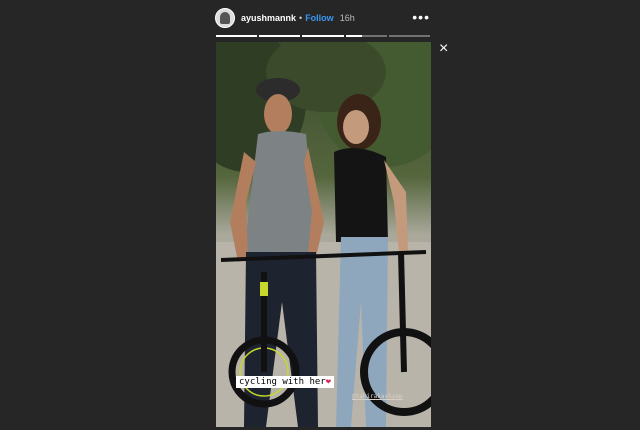  Describe the element at coordinates (421, 17) in the screenshot. I see `more-options-icon: •••` at that location.